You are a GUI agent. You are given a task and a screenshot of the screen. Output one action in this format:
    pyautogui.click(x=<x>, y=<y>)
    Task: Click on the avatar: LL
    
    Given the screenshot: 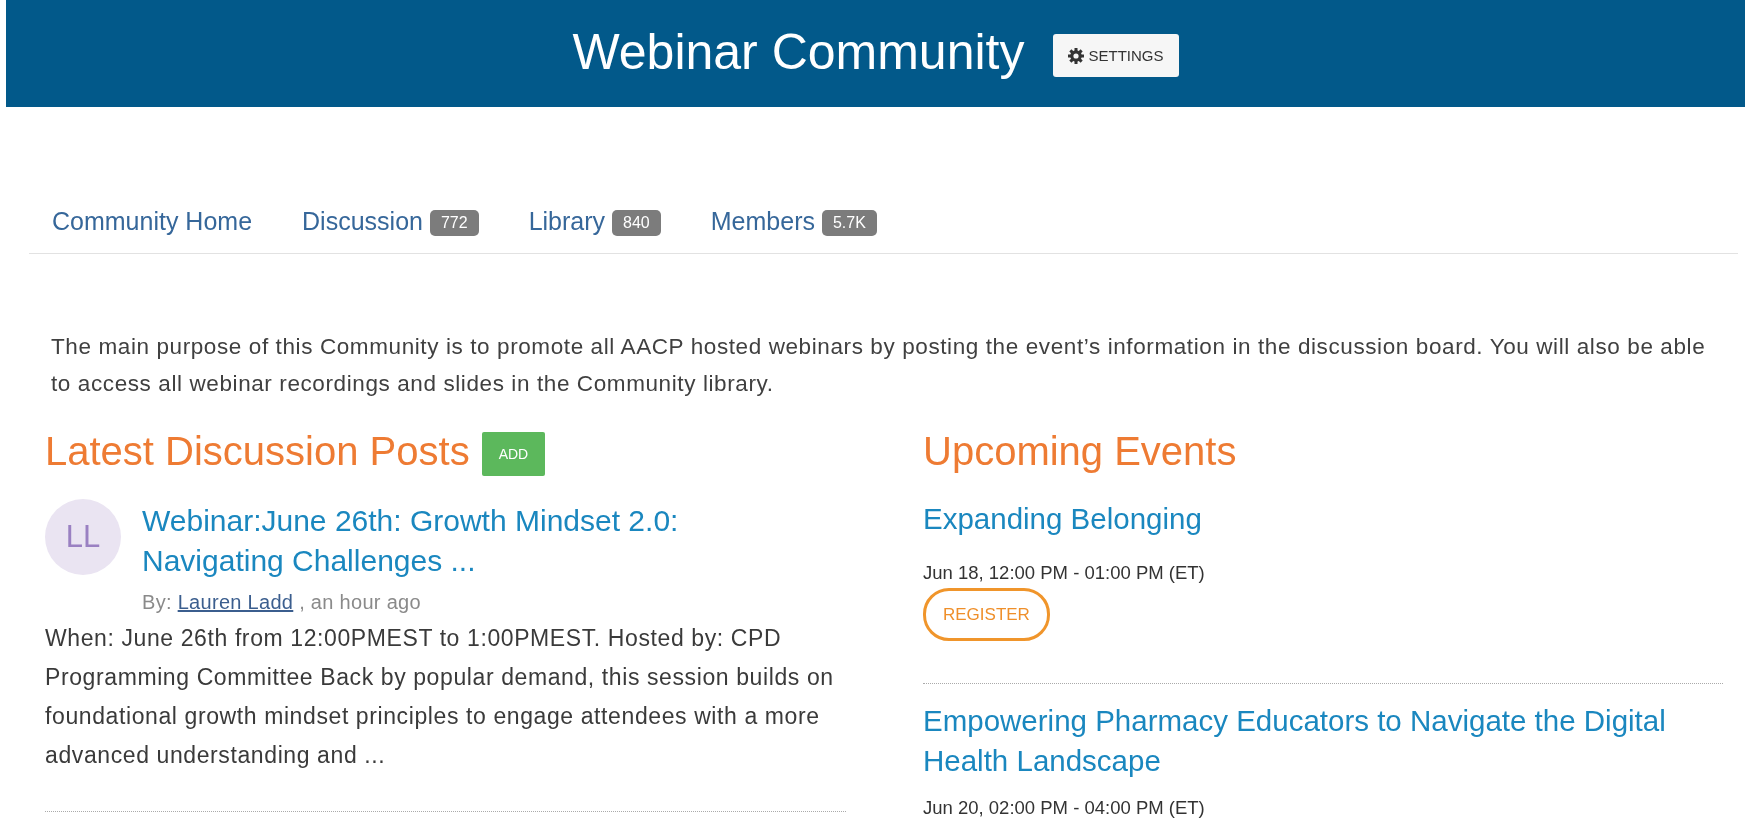 What is the action you would take?
    pyautogui.click(x=83, y=537)
    